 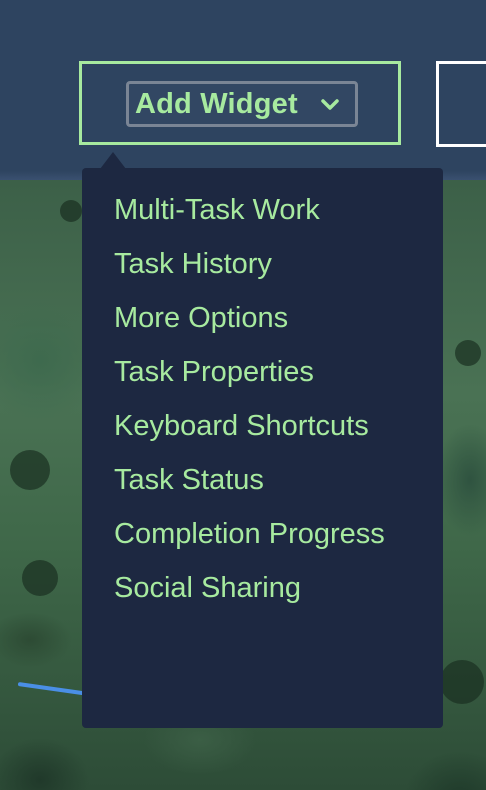 What do you see at coordinates (113, 160) in the screenshot?
I see `menu-caret` at bounding box center [113, 160].